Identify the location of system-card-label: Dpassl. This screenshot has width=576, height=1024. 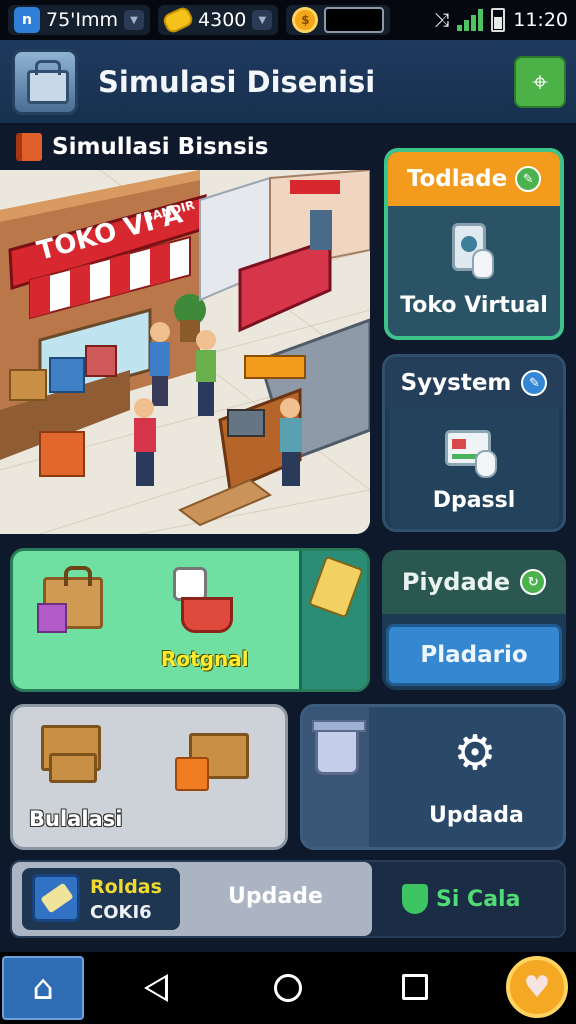
(474, 500).